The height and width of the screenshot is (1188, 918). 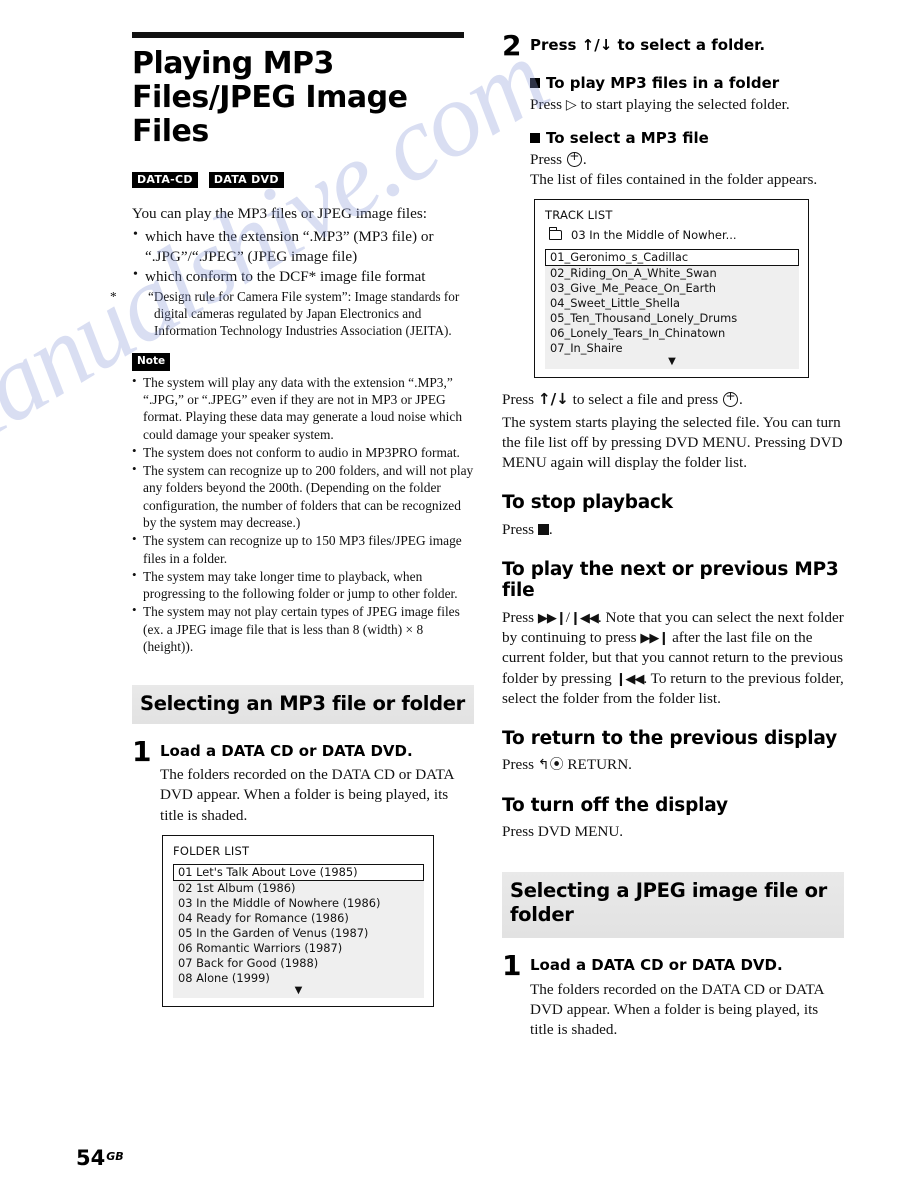 I want to click on list-item: 05_Ten_Thousand_Lonely_Drums, so click(x=672, y=318).